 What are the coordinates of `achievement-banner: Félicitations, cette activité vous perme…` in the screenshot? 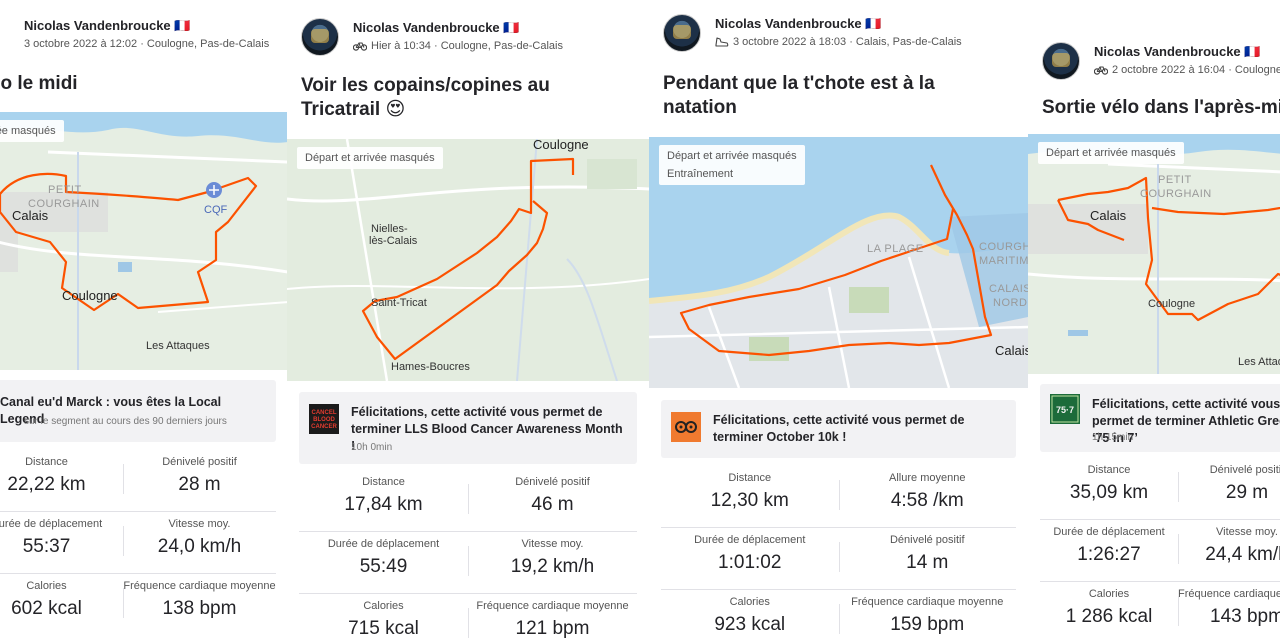 It's located at (838, 429).